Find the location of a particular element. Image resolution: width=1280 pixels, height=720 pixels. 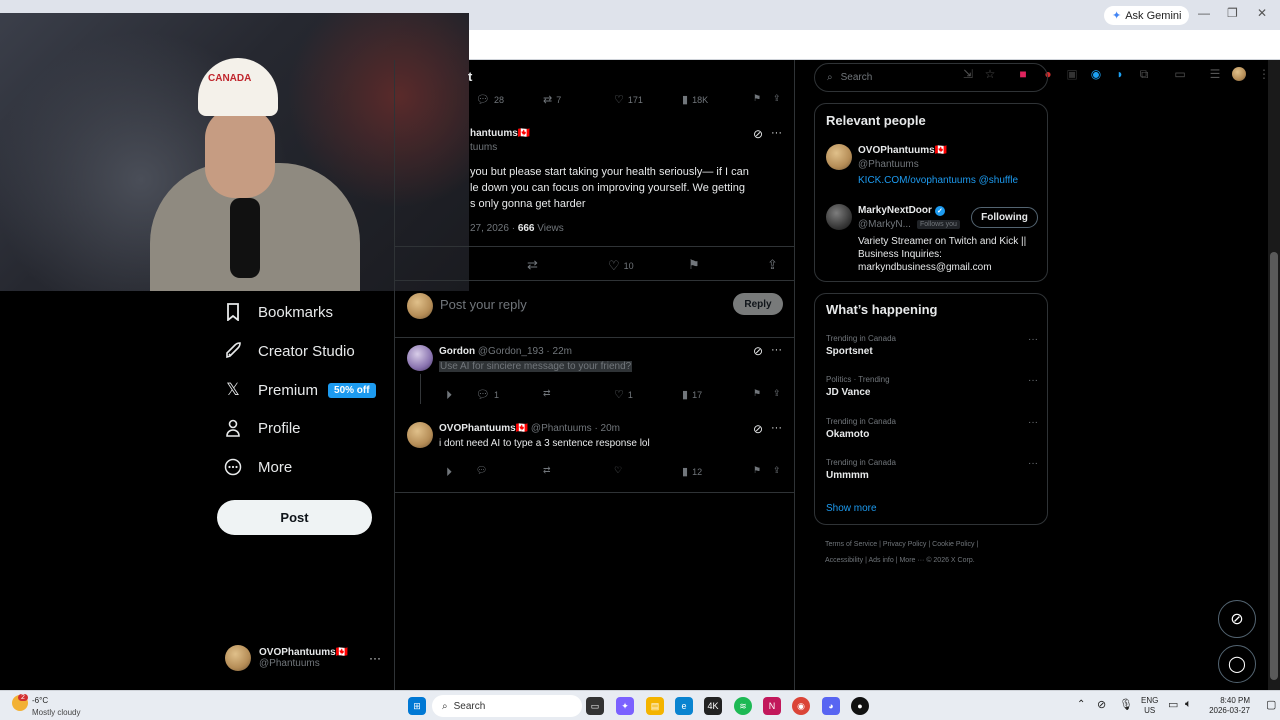

main-tweet-date: 27, 2026 · is located at coordinates (494, 228).